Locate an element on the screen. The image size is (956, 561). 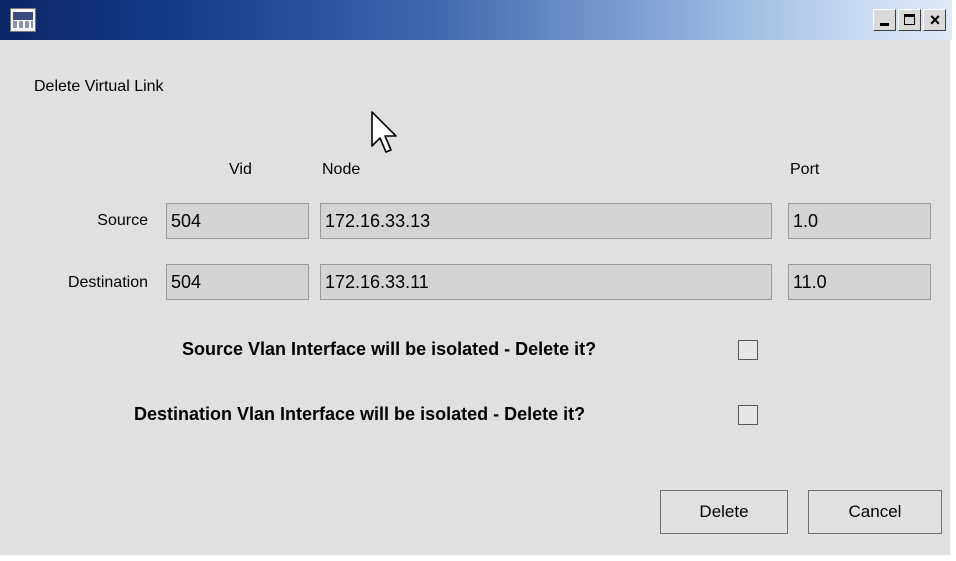
destination-vlan-delete-checkbox is located at coordinates (748, 415).